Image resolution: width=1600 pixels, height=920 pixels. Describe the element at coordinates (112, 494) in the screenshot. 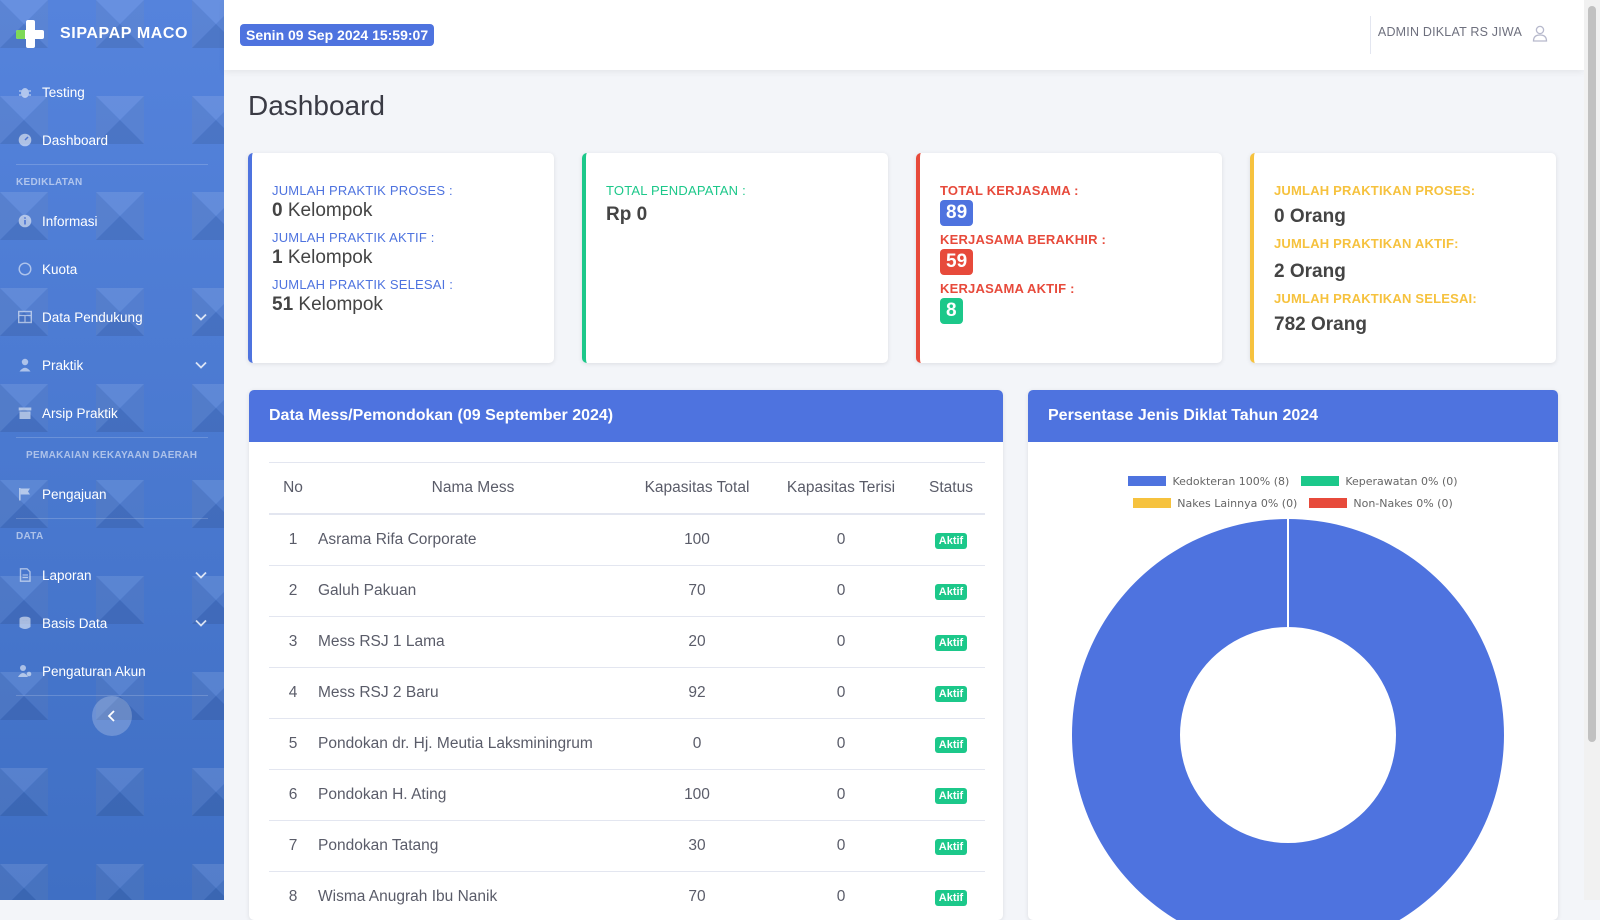

I see `sidebar-item-pengajuan: Pengajuan` at that location.